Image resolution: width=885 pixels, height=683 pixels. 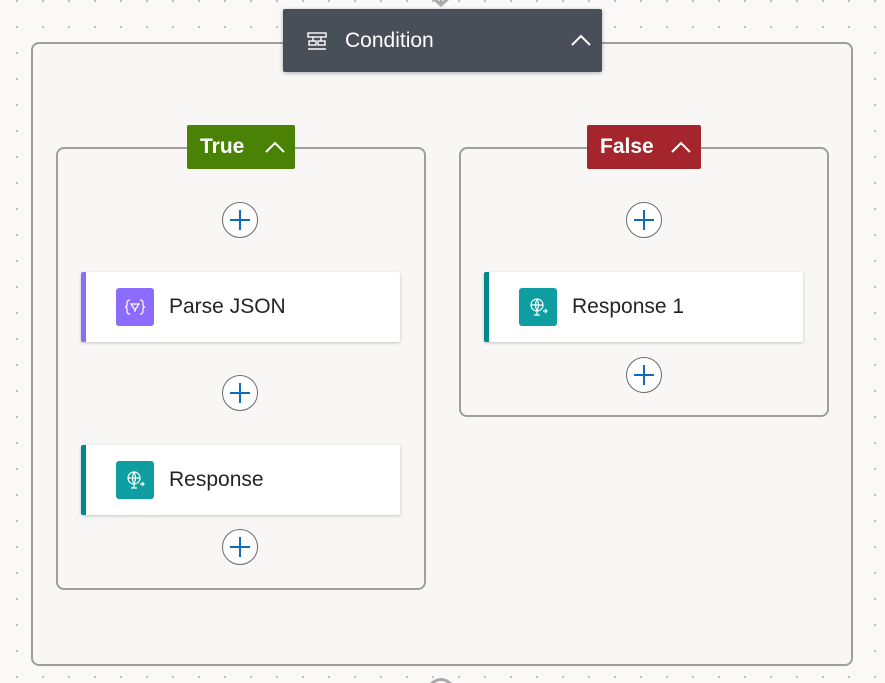 I want to click on condition-icon, so click(x=317, y=41).